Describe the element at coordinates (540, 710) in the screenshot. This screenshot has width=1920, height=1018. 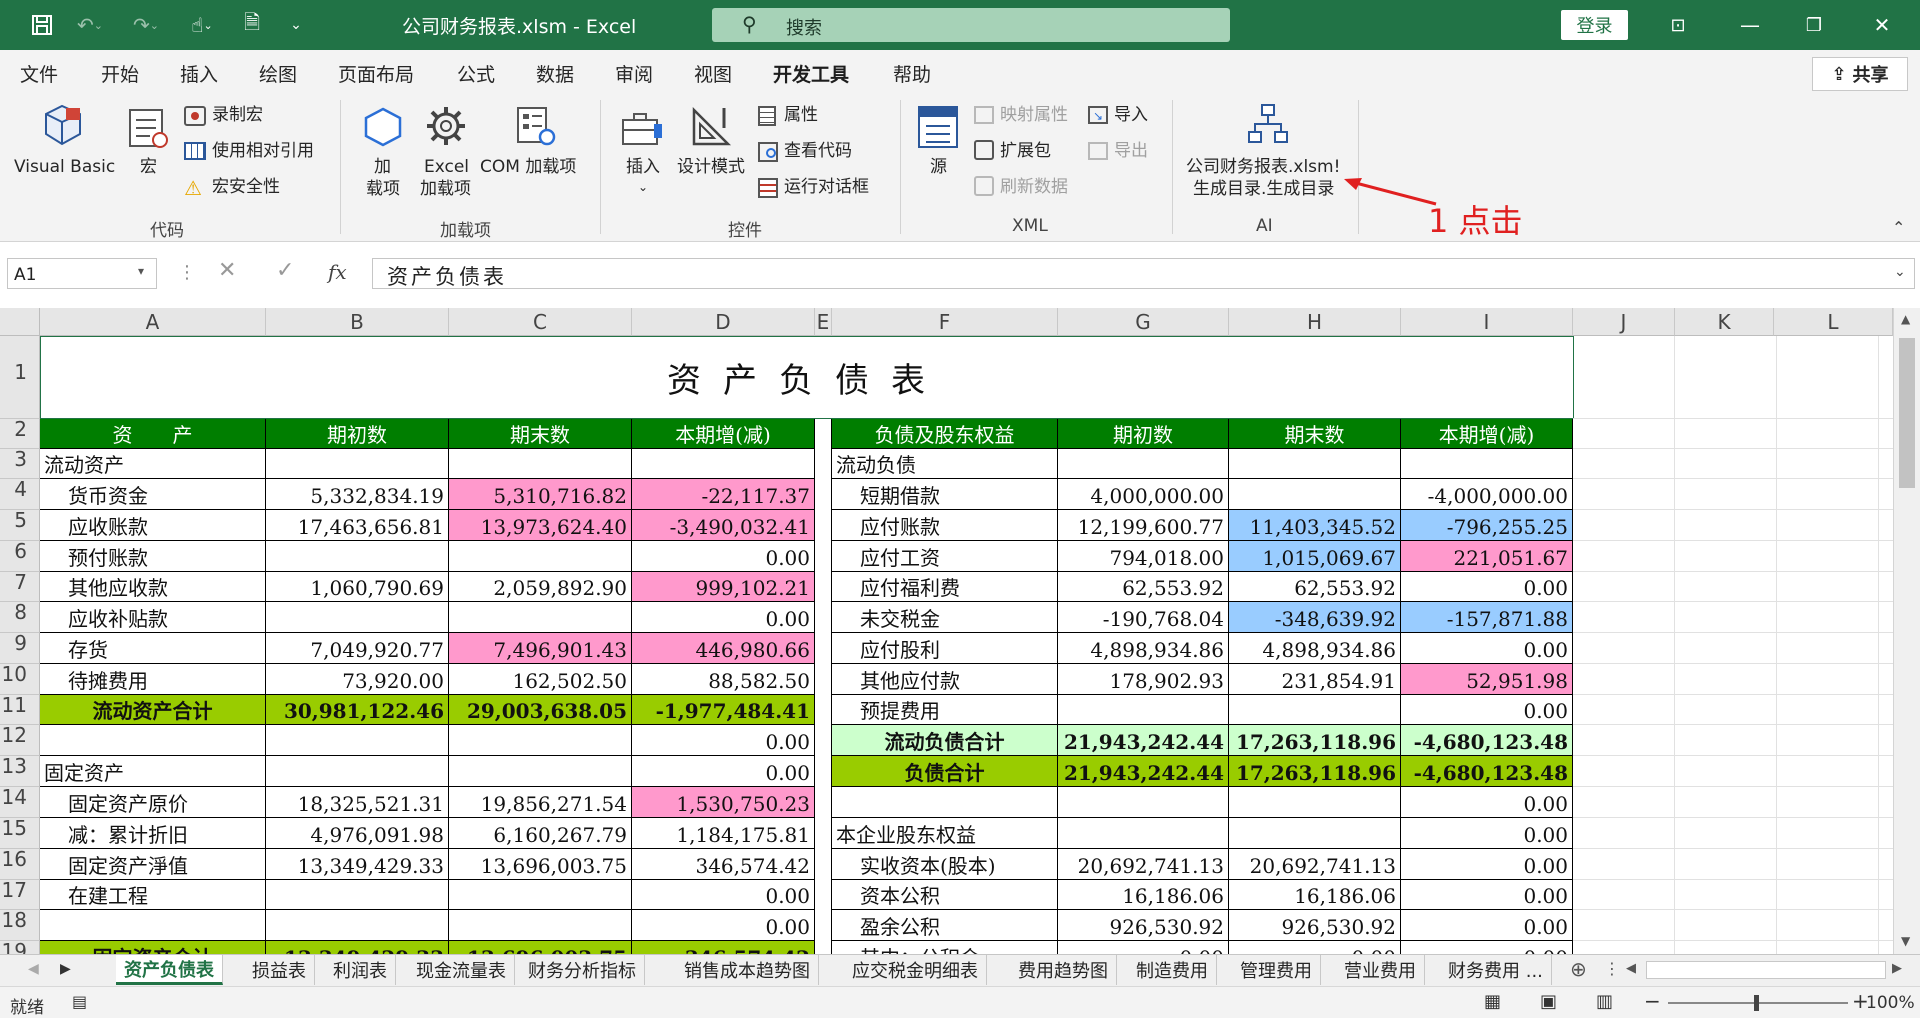
I see `value-cell: 29,003,638.05` at that location.